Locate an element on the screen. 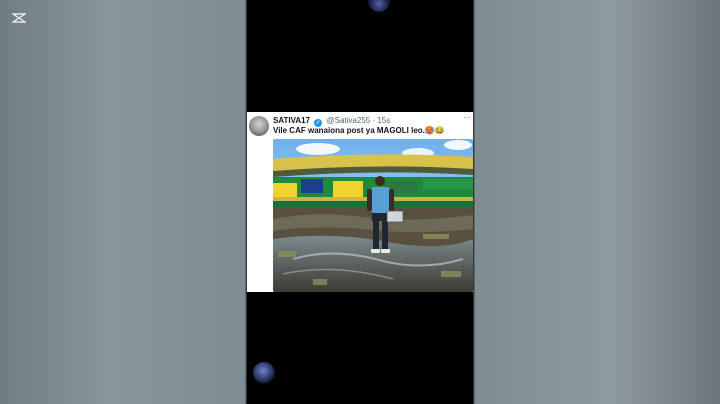 The image size is (720, 404). handle: @Sativa255 is located at coordinates (349, 120).